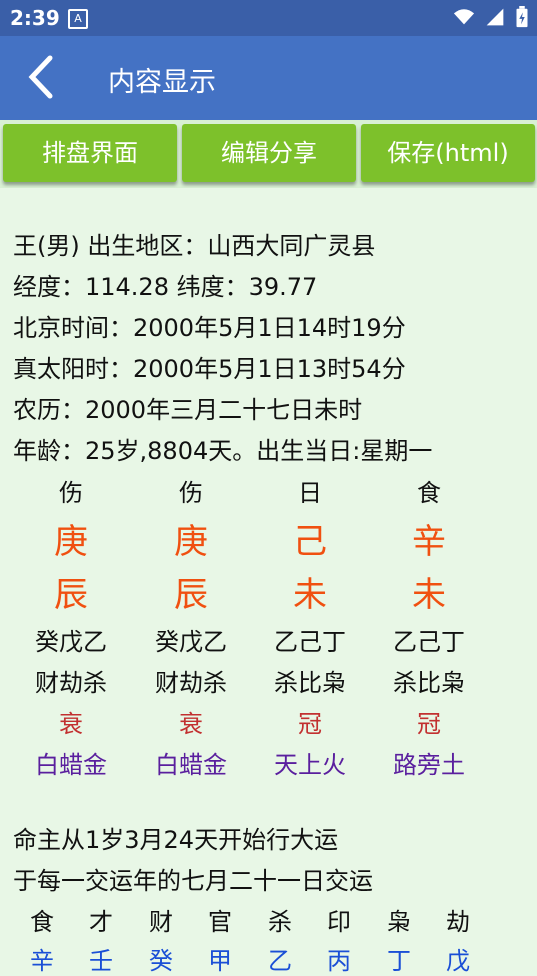  What do you see at coordinates (268, 685) in the screenshot?
I see `cang-shishen-row: 财劫杀 财劫杀 杀比枭 杀比枭` at bounding box center [268, 685].